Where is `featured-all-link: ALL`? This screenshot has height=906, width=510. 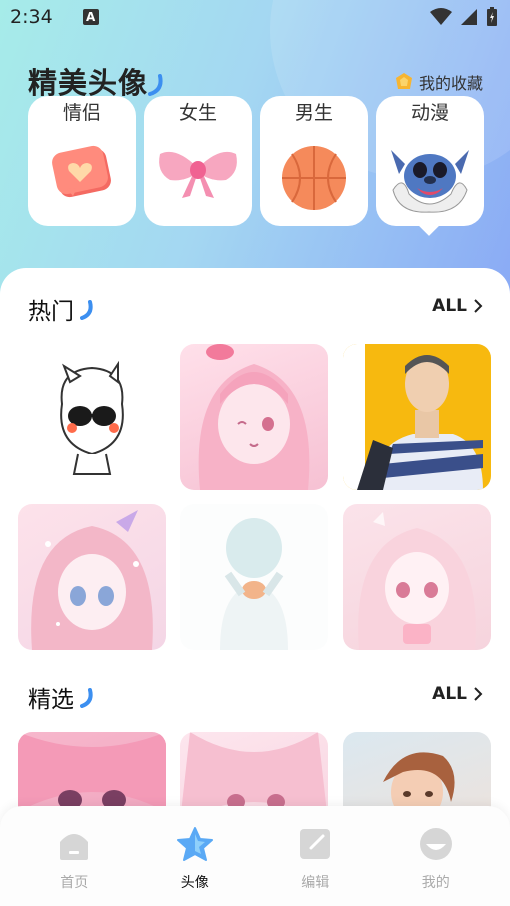 featured-all-link: ALL is located at coordinates (457, 694).